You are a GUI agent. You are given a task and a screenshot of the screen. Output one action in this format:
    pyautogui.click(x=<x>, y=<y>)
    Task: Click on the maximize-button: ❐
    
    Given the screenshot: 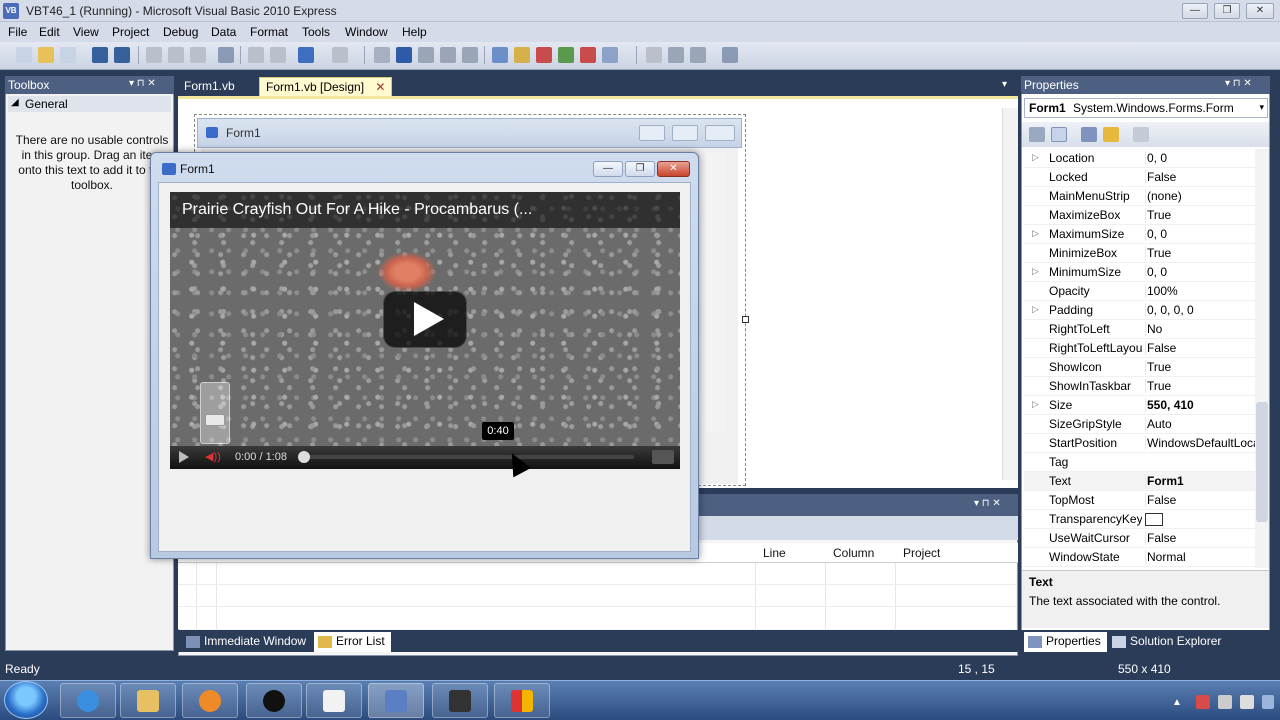 What is the action you would take?
    pyautogui.click(x=1227, y=11)
    